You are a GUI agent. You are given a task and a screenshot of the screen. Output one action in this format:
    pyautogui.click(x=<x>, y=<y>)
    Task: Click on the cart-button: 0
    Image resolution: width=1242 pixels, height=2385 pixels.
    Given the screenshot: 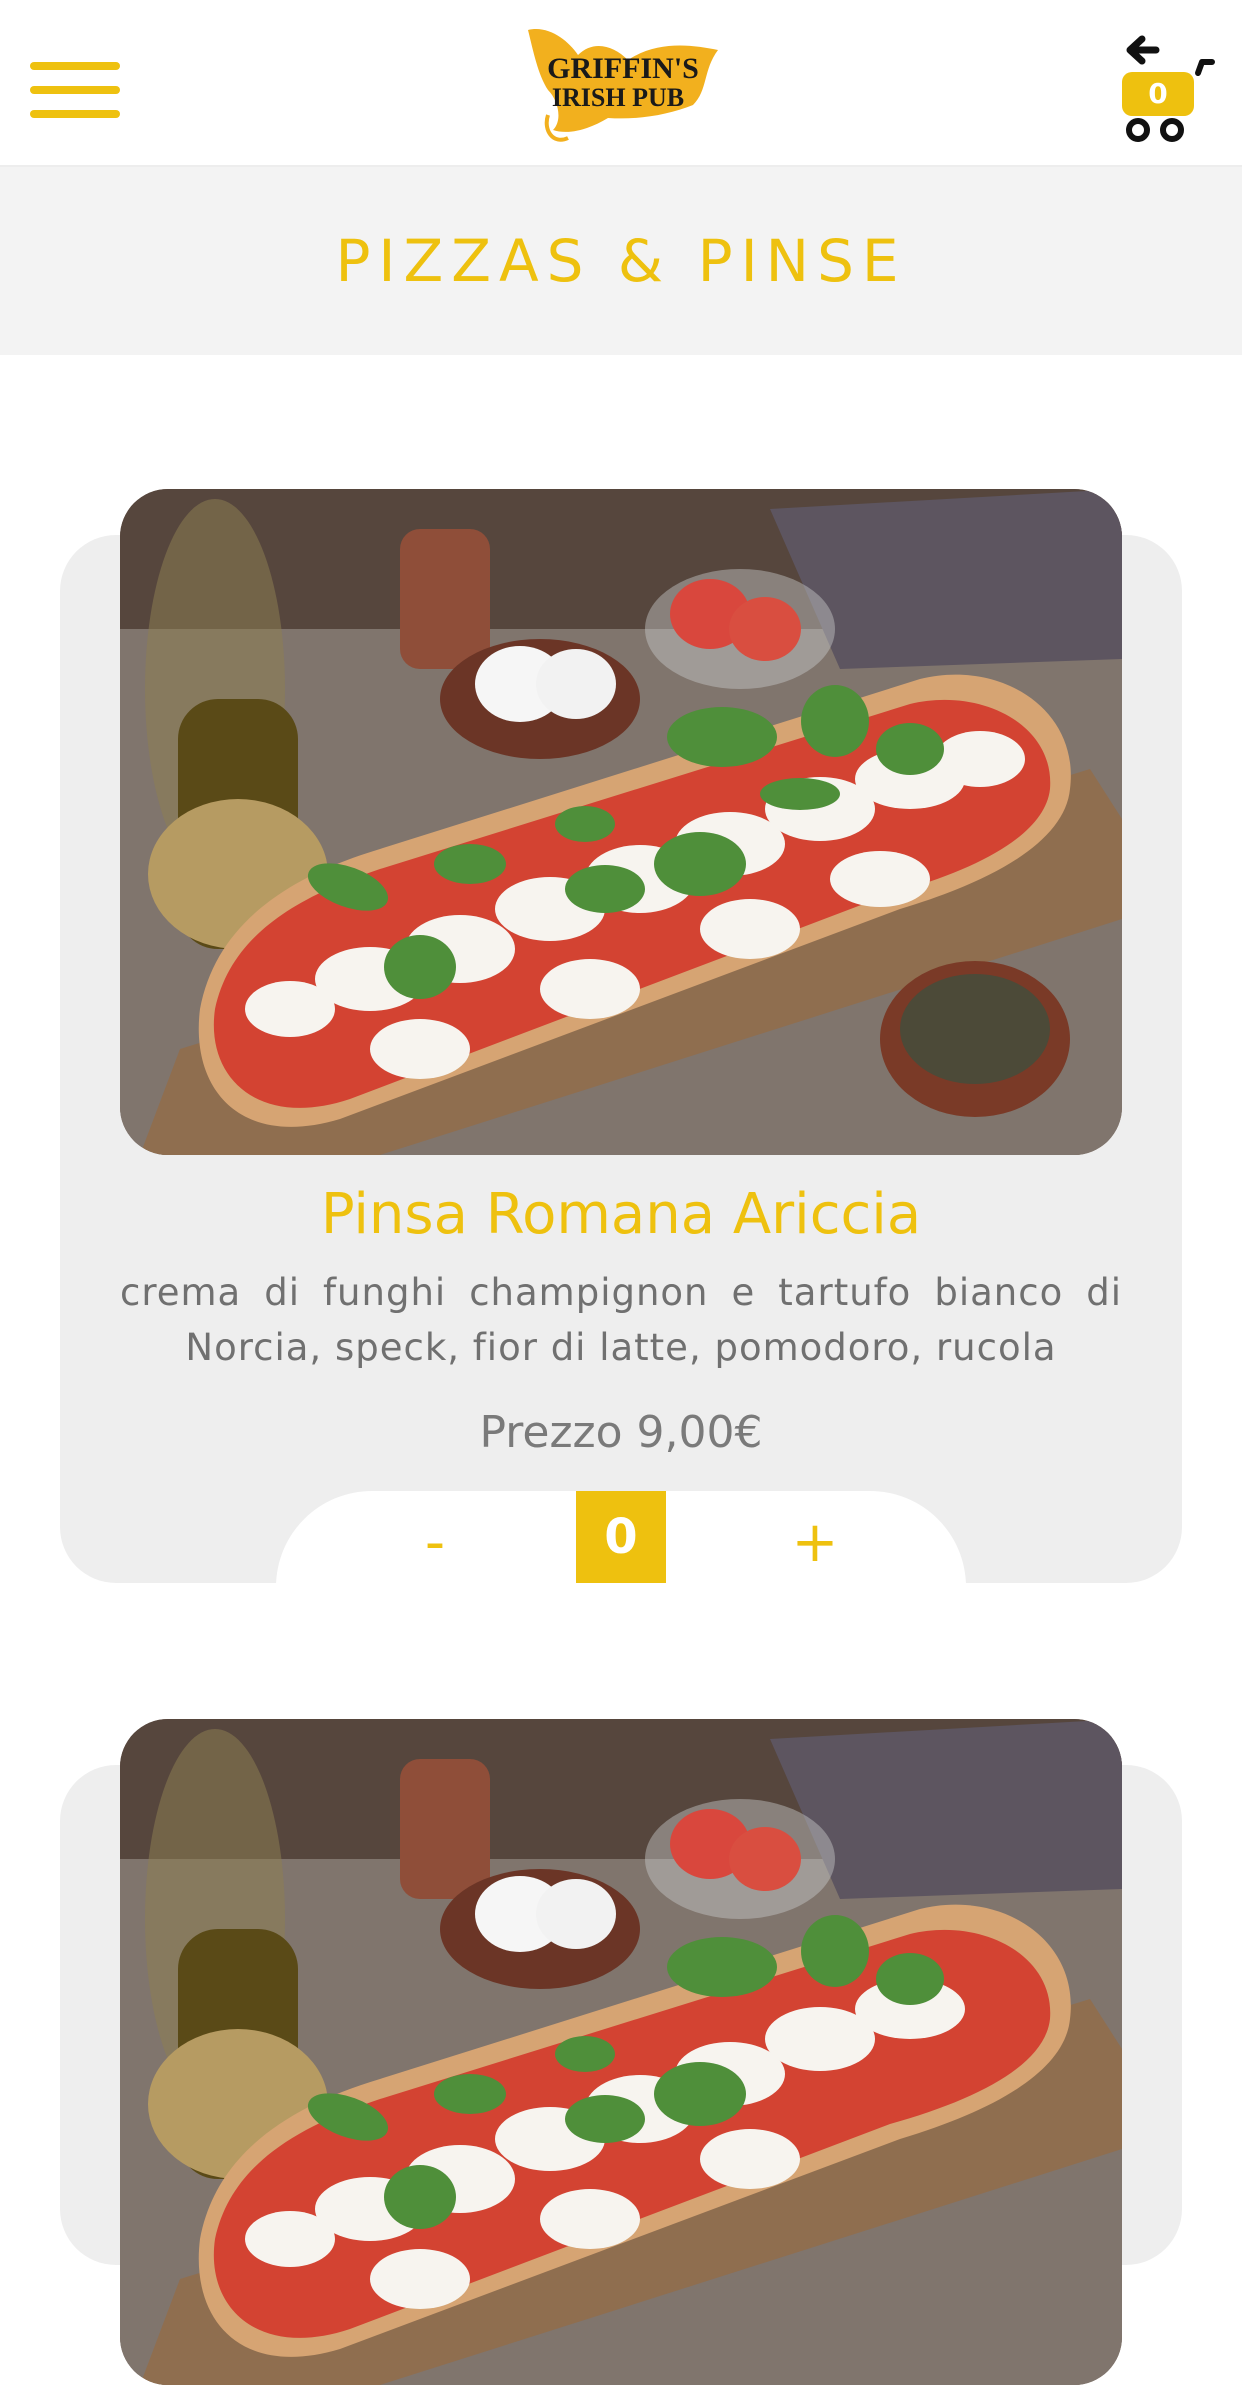 What is the action you would take?
    pyautogui.click(x=1162, y=87)
    